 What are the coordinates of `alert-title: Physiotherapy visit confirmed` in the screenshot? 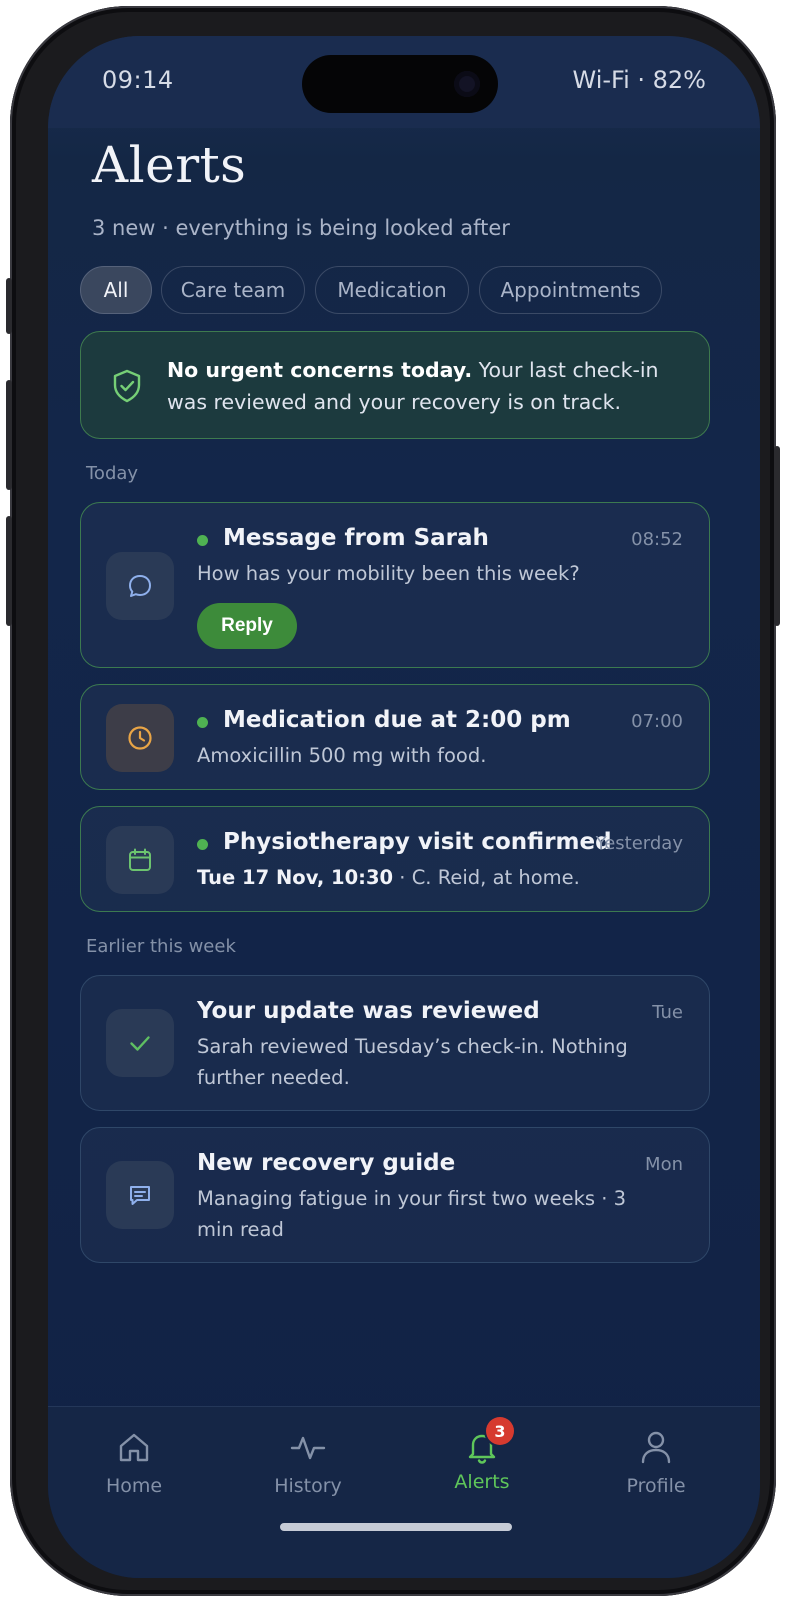 It's located at (417, 842).